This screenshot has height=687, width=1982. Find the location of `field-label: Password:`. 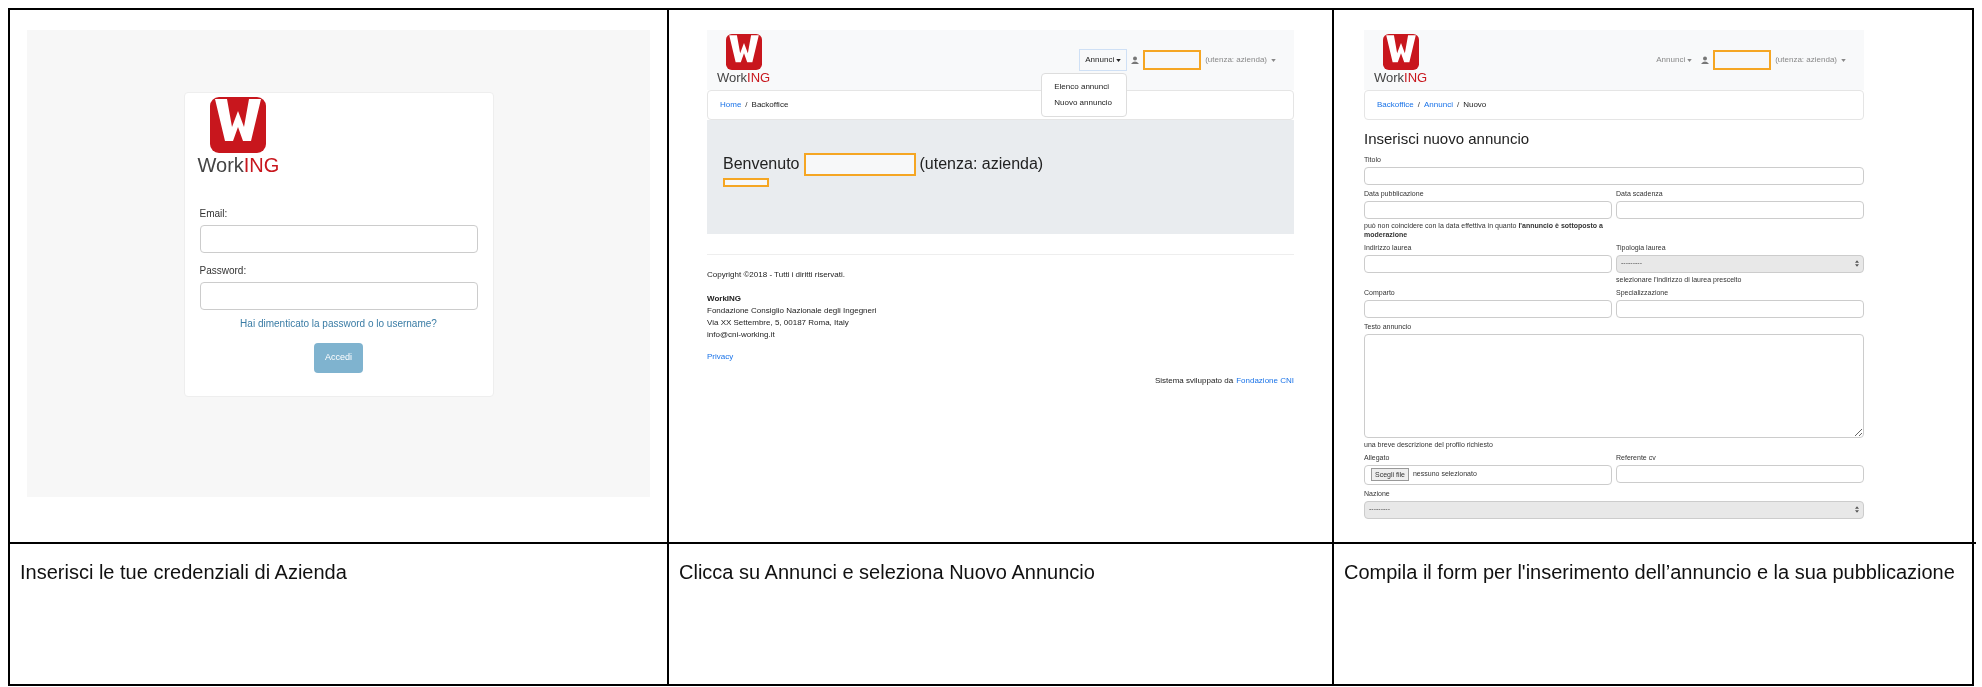

field-label: Password: is located at coordinates (223, 271).